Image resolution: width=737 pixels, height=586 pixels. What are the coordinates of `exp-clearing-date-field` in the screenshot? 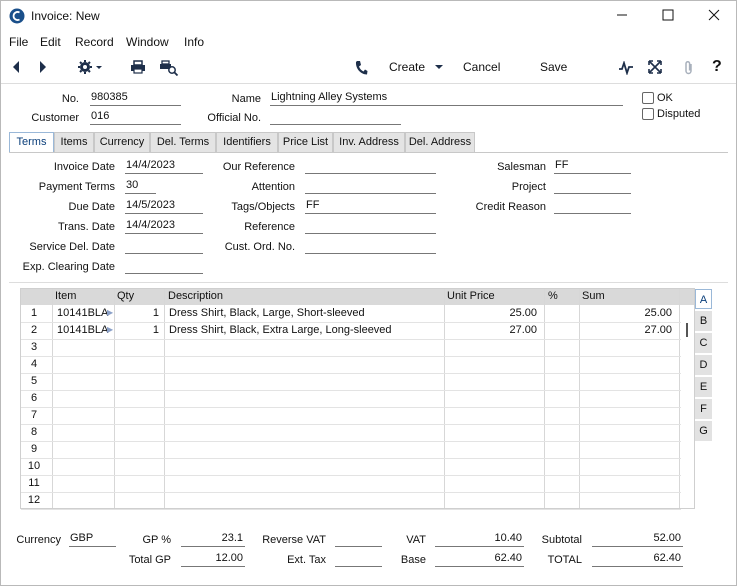 It's located at (164, 266).